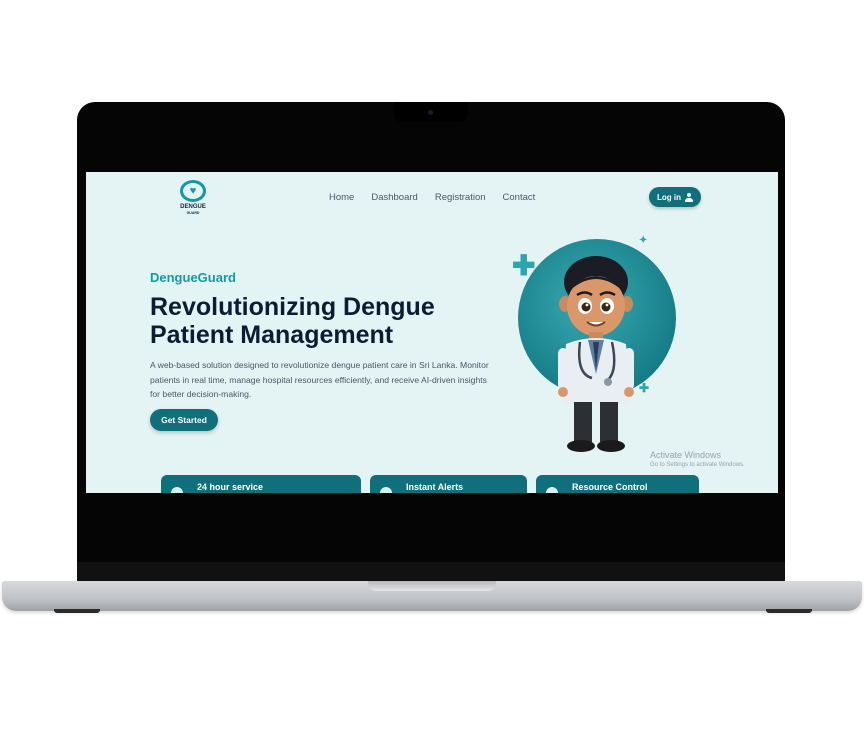  What do you see at coordinates (686, 455) in the screenshot?
I see `watermark-title: Activate Windows` at bounding box center [686, 455].